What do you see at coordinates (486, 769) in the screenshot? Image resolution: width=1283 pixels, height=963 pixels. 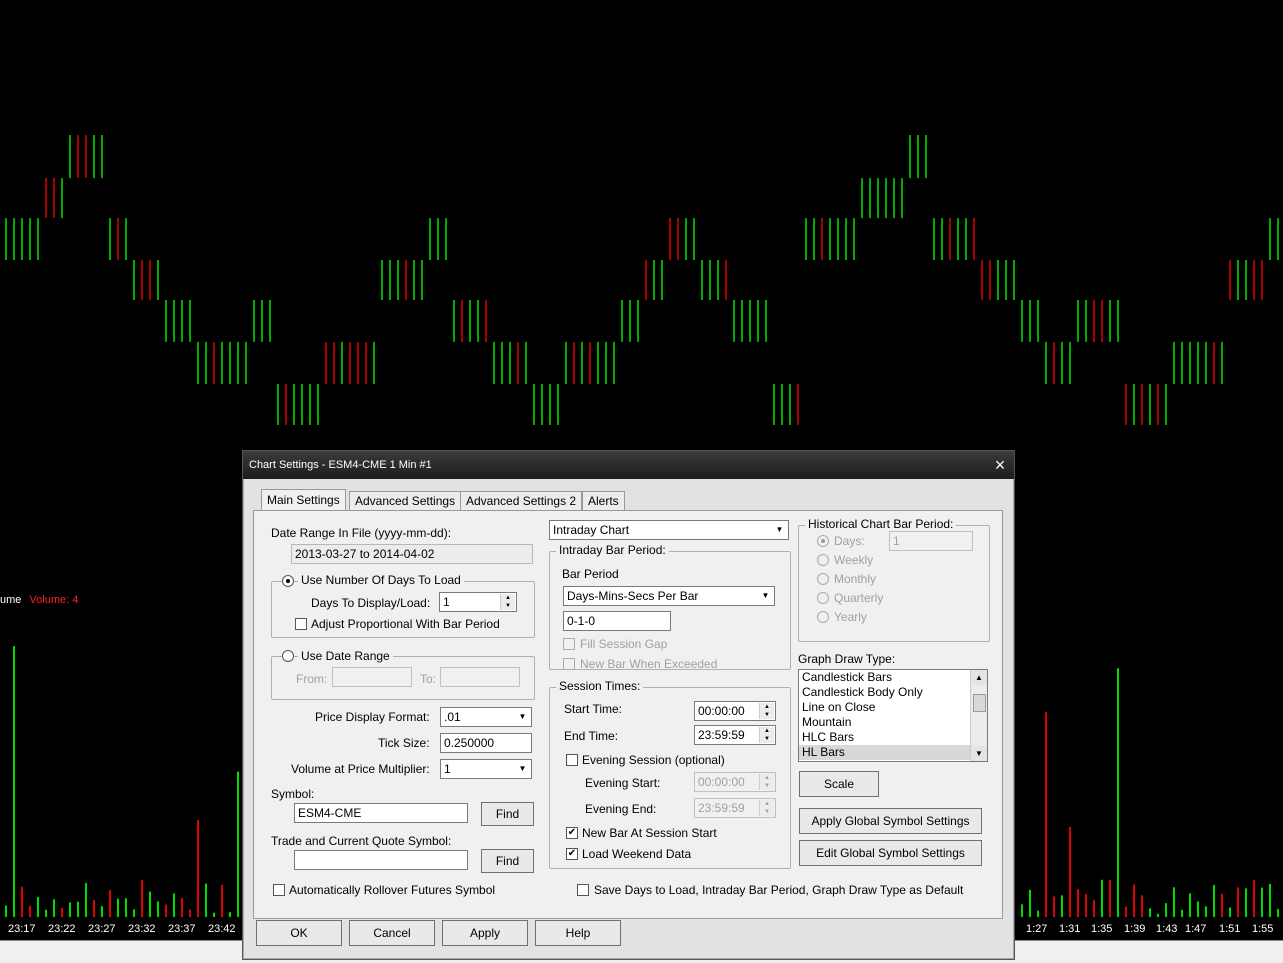 I see `volume-multiplier-select: 1 ▼` at bounding box center [486, 769].